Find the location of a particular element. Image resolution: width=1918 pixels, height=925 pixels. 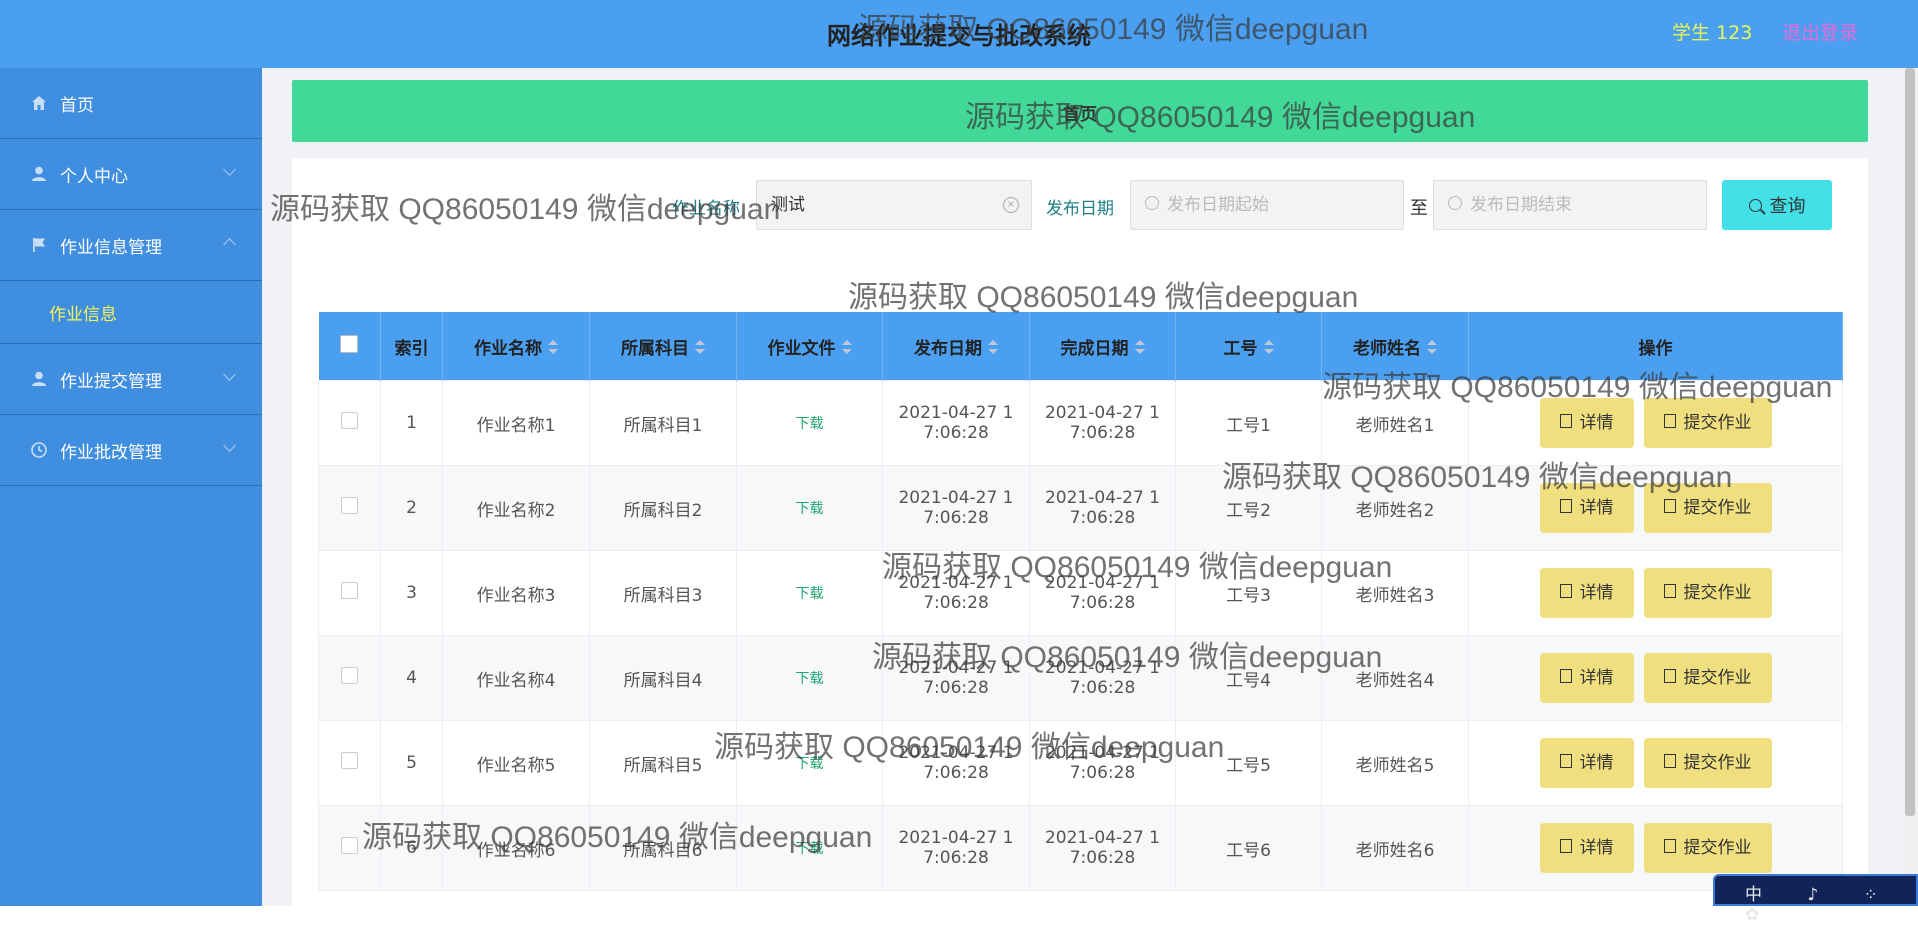

sidebar-item-home: 首页 is located at coordinates (131, 103).